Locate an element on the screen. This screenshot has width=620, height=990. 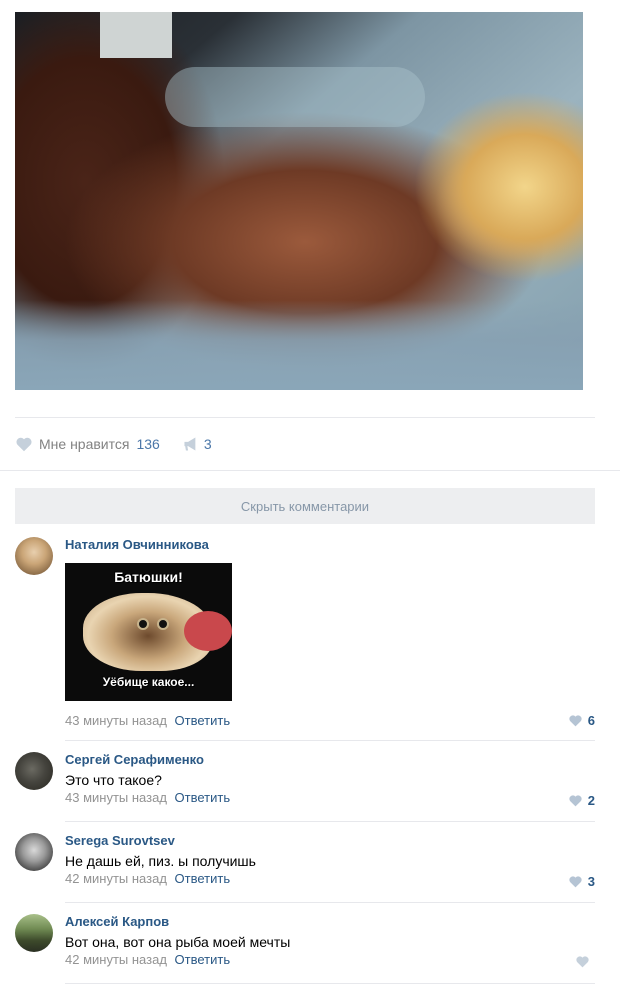
comment-body: Наталия Овчинникова is located at coordinates (330, 545).